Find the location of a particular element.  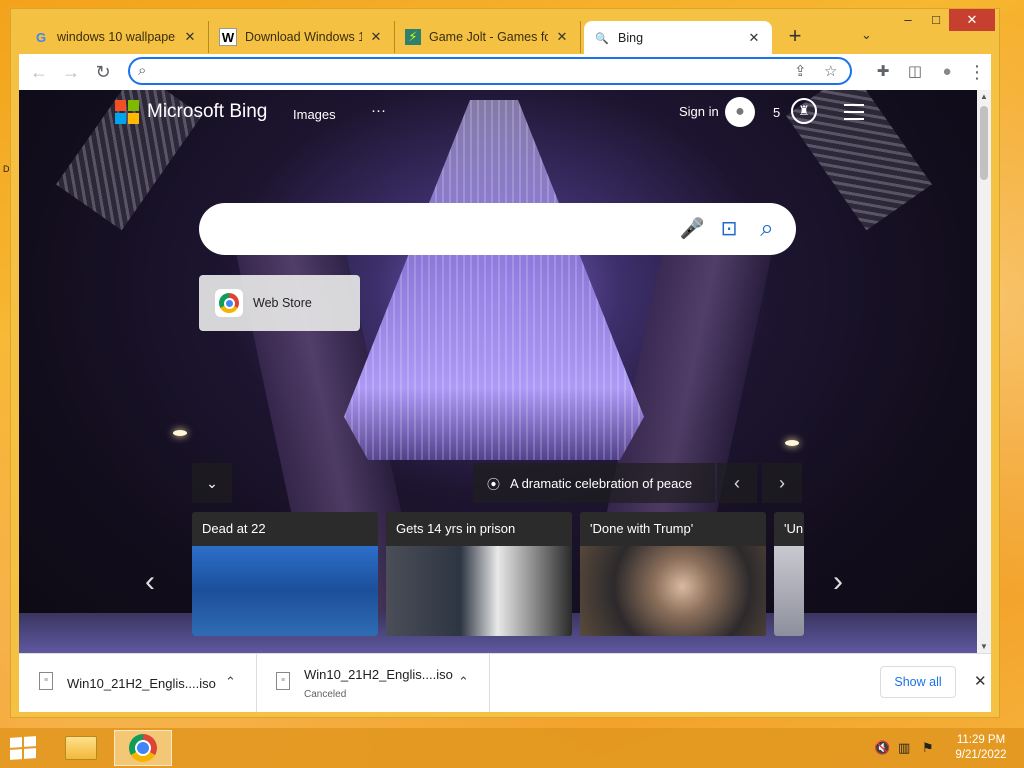

back-button: ← is located at coordinates (39, 72).